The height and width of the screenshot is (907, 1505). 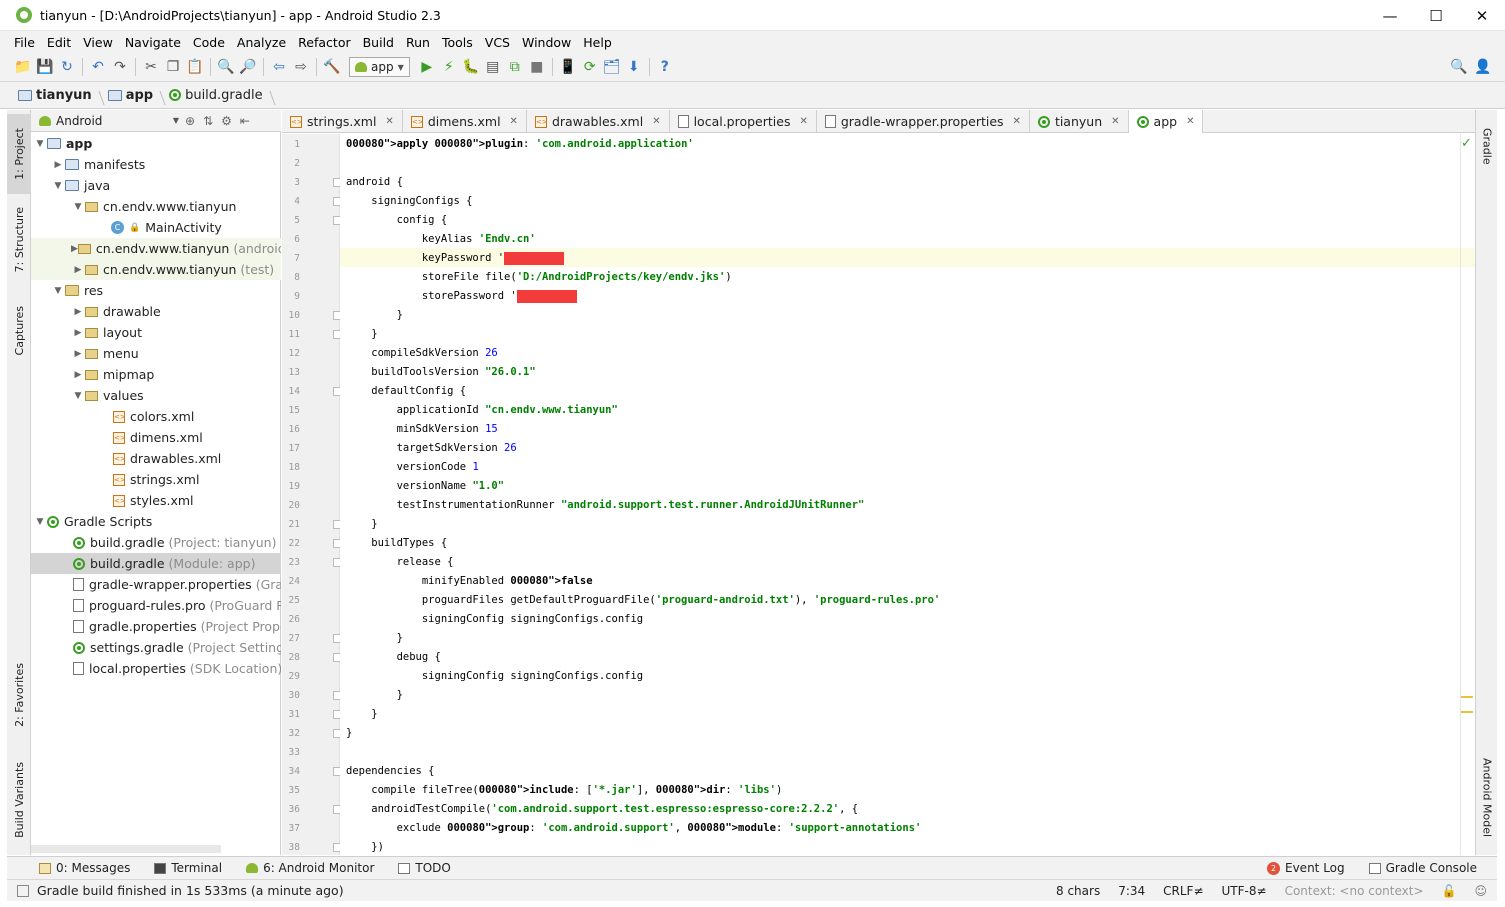 I want to click on tab-gradle-wrapper-properties: gradle-wrapper.properties ✕, so click(x=923, y=121).